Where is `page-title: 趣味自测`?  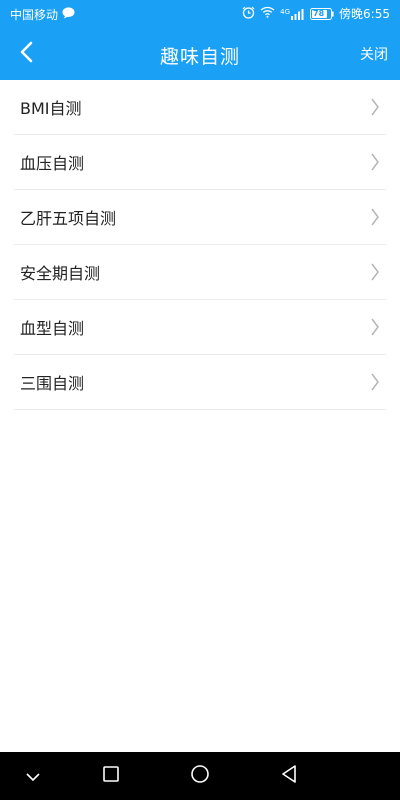 page-title: 趣味自测 is located at coordinates (199, 57).